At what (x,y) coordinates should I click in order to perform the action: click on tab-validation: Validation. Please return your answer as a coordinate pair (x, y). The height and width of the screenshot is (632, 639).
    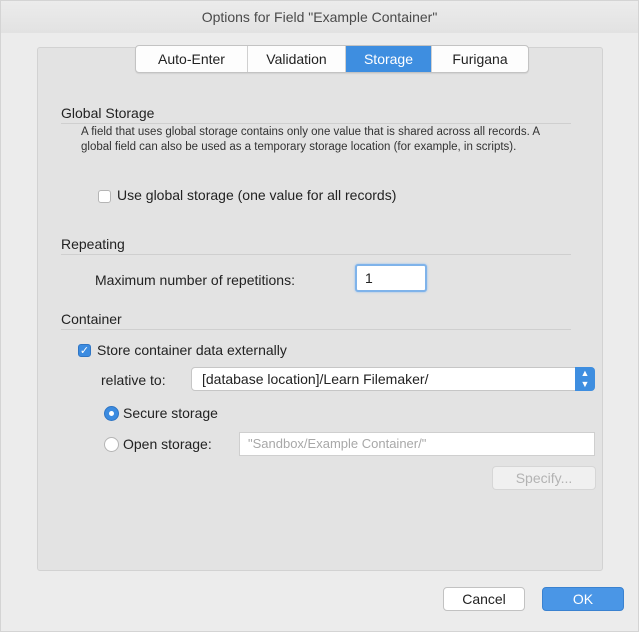
    Looking at the image, I should click on (297, 59).